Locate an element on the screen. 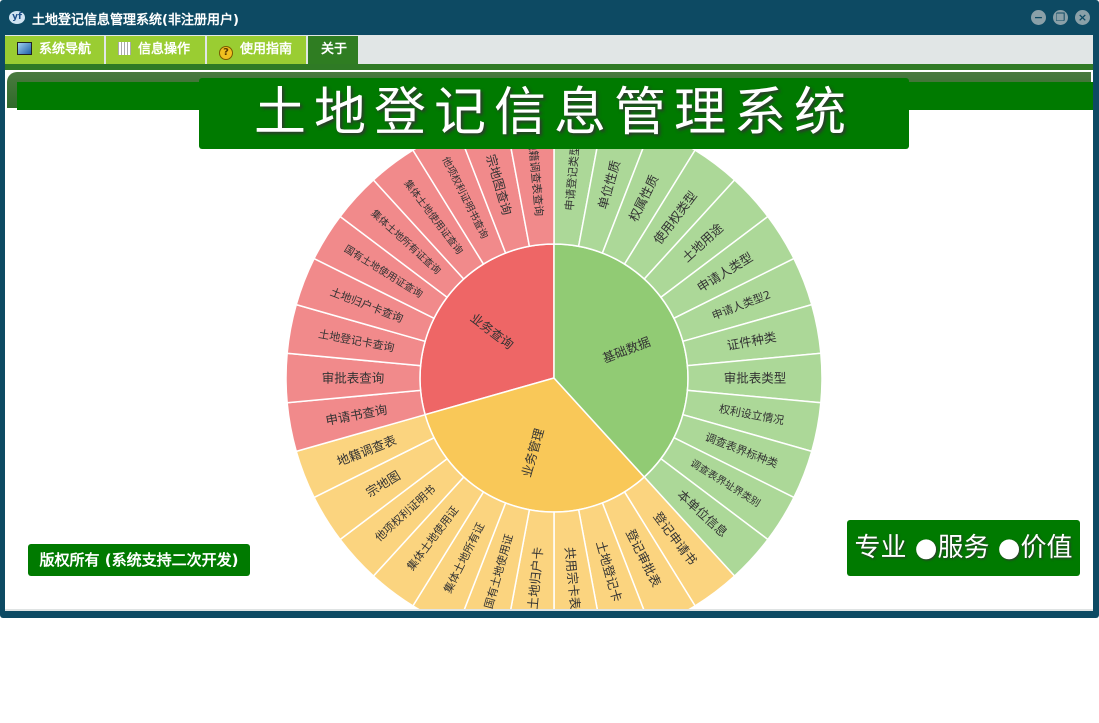 This screenshot has width=1099, height=723. title-bar: yf 土地登记信息管理系统(非注册用户) − ❐ × is located at coordinates (549, 17).